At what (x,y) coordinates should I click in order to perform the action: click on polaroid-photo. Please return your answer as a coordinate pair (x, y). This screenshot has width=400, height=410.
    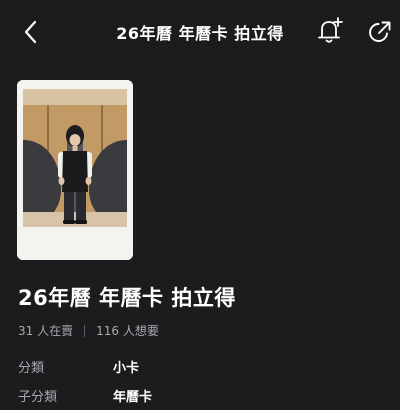
    Looking at the image, I should click on (75, 170).